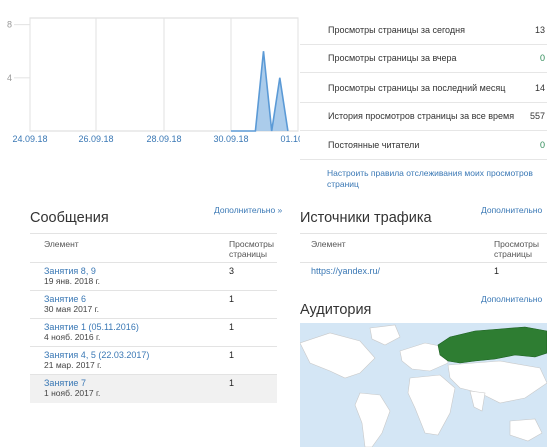 This screenshot has width=547, height=447. Describe the element at coordinates (230, 139) in the screenshot. I see `x-tick-label: 30.09.18` at that location.